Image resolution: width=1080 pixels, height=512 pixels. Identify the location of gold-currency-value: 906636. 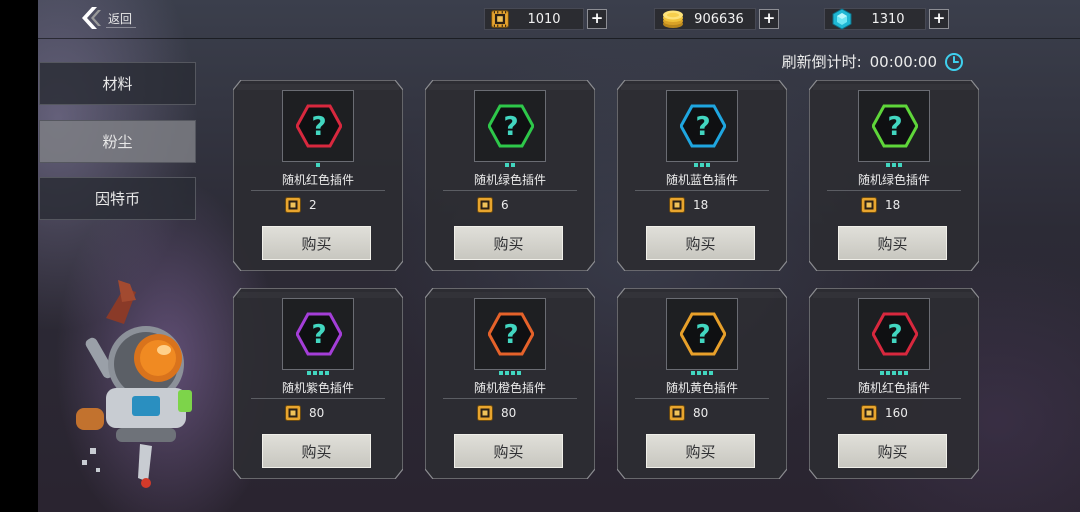
(719, 19).